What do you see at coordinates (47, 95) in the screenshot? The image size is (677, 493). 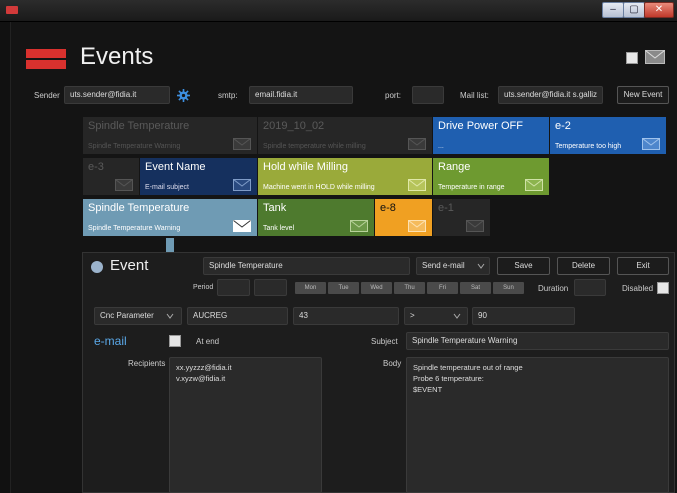 I see `sender-label: Sender` at bounding box center [47, 95].